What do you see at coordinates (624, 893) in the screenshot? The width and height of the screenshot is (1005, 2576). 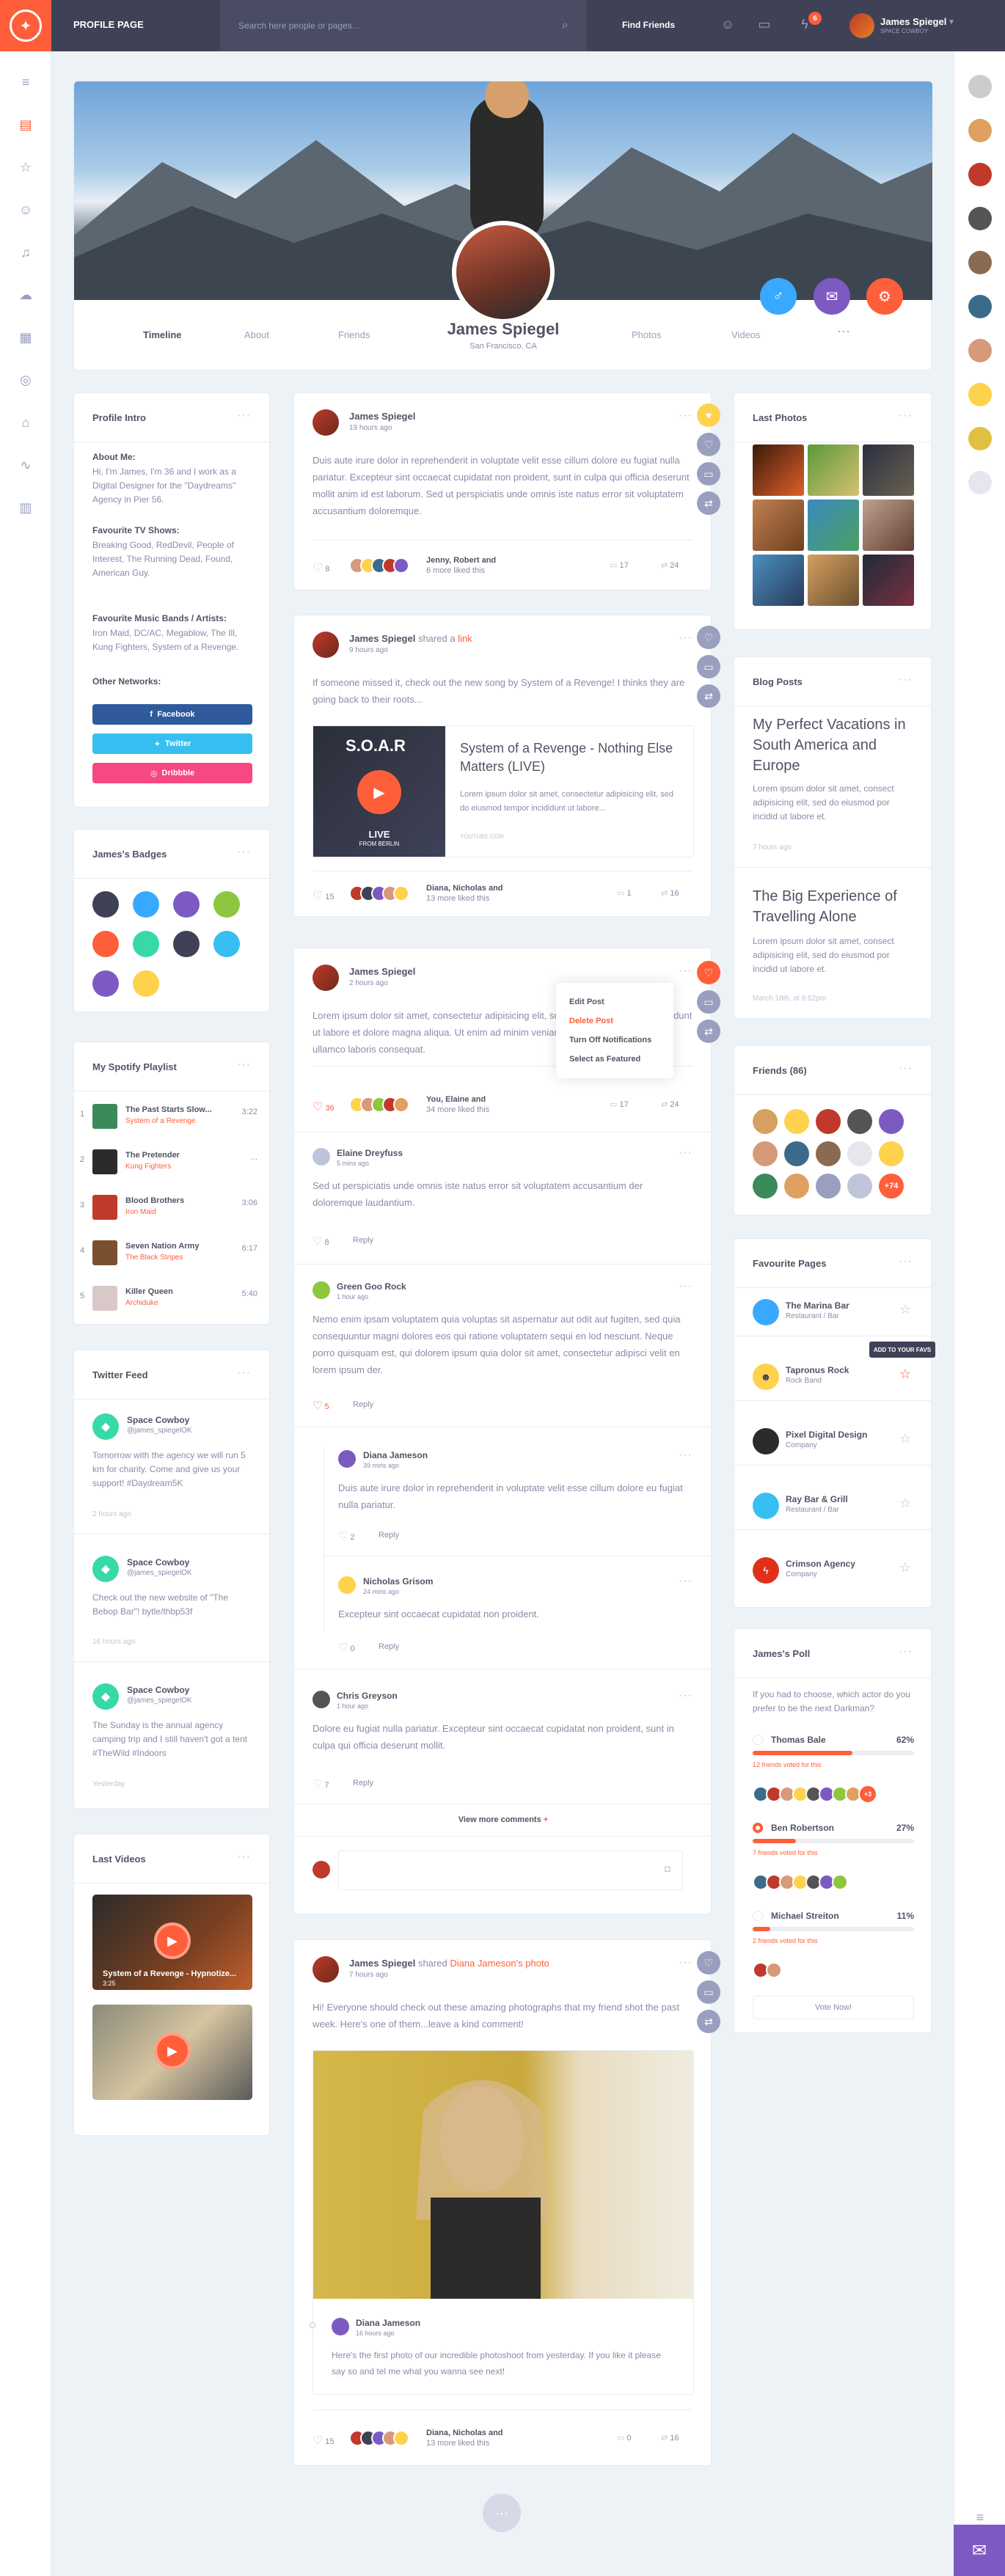 I see `comments-count: ▭ 1` at bounding box center [624, 893].